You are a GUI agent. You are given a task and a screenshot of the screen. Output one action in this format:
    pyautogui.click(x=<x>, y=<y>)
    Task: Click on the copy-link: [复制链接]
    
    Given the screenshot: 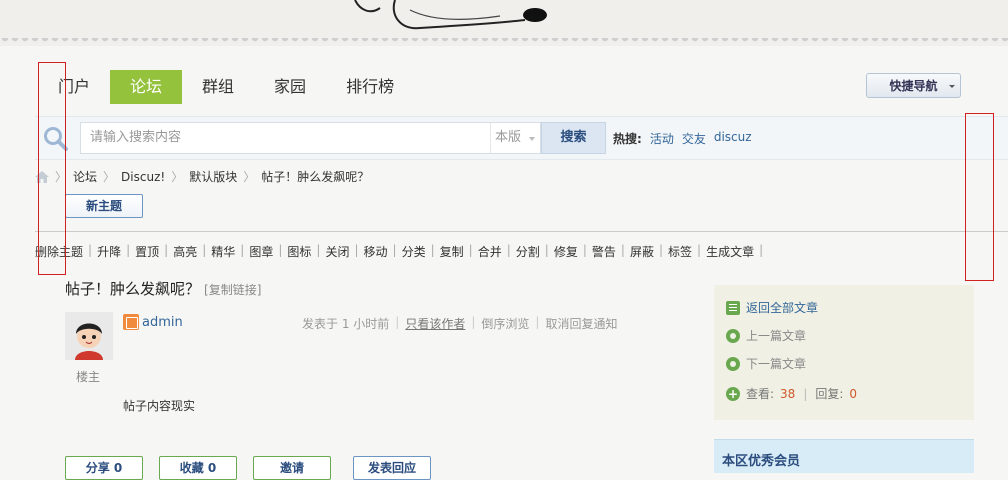 What is the action you would take?
    pyautogui.click(x=232, y=290)
    